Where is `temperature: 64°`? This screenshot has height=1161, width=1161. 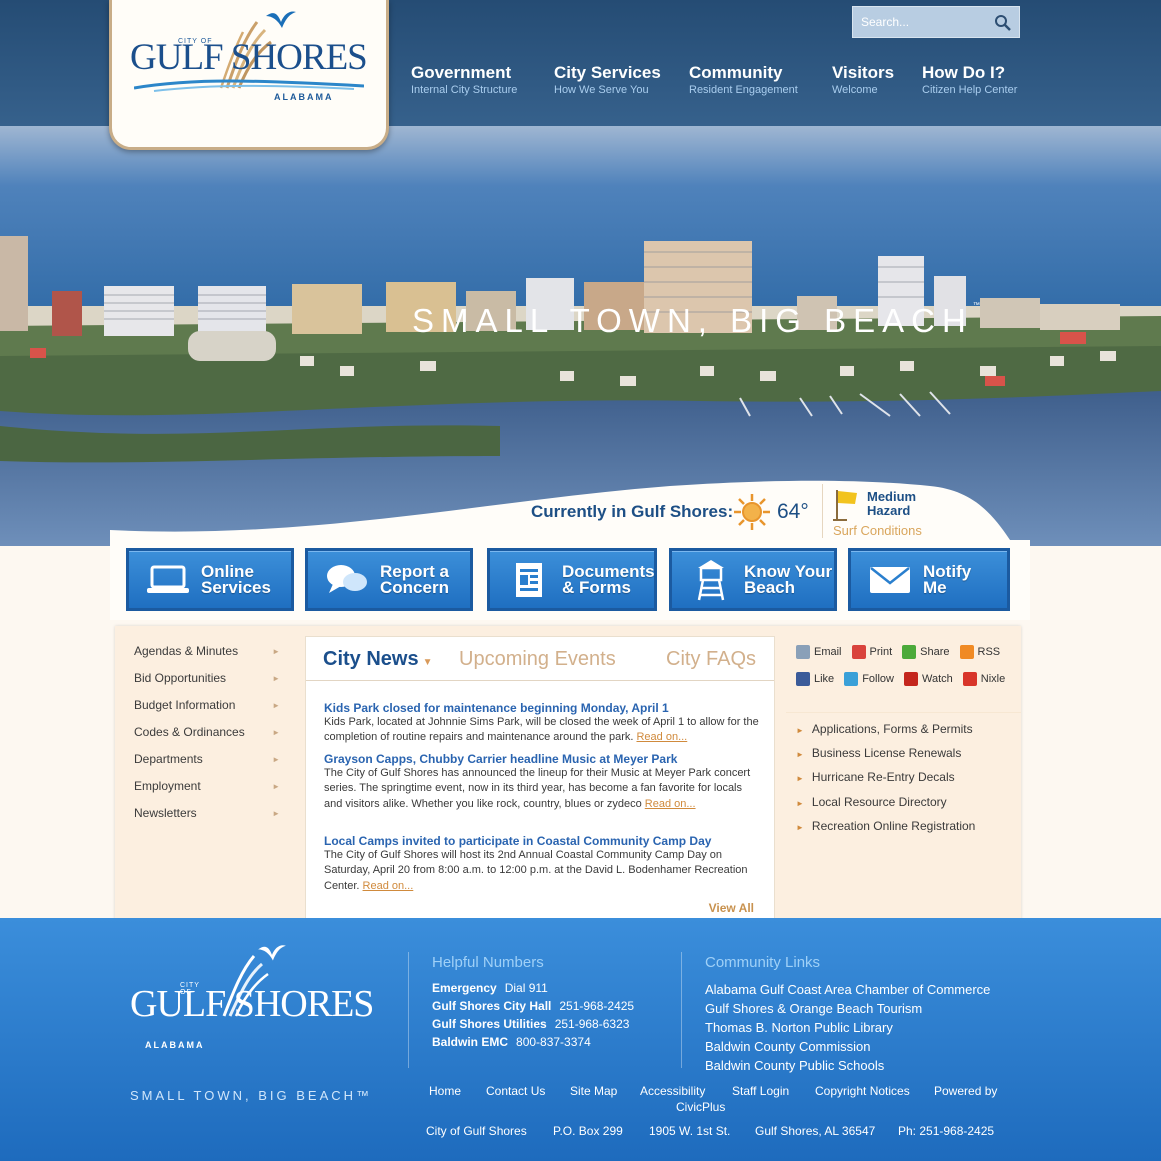
temperature: 64° is located at coordinates (793, 511).